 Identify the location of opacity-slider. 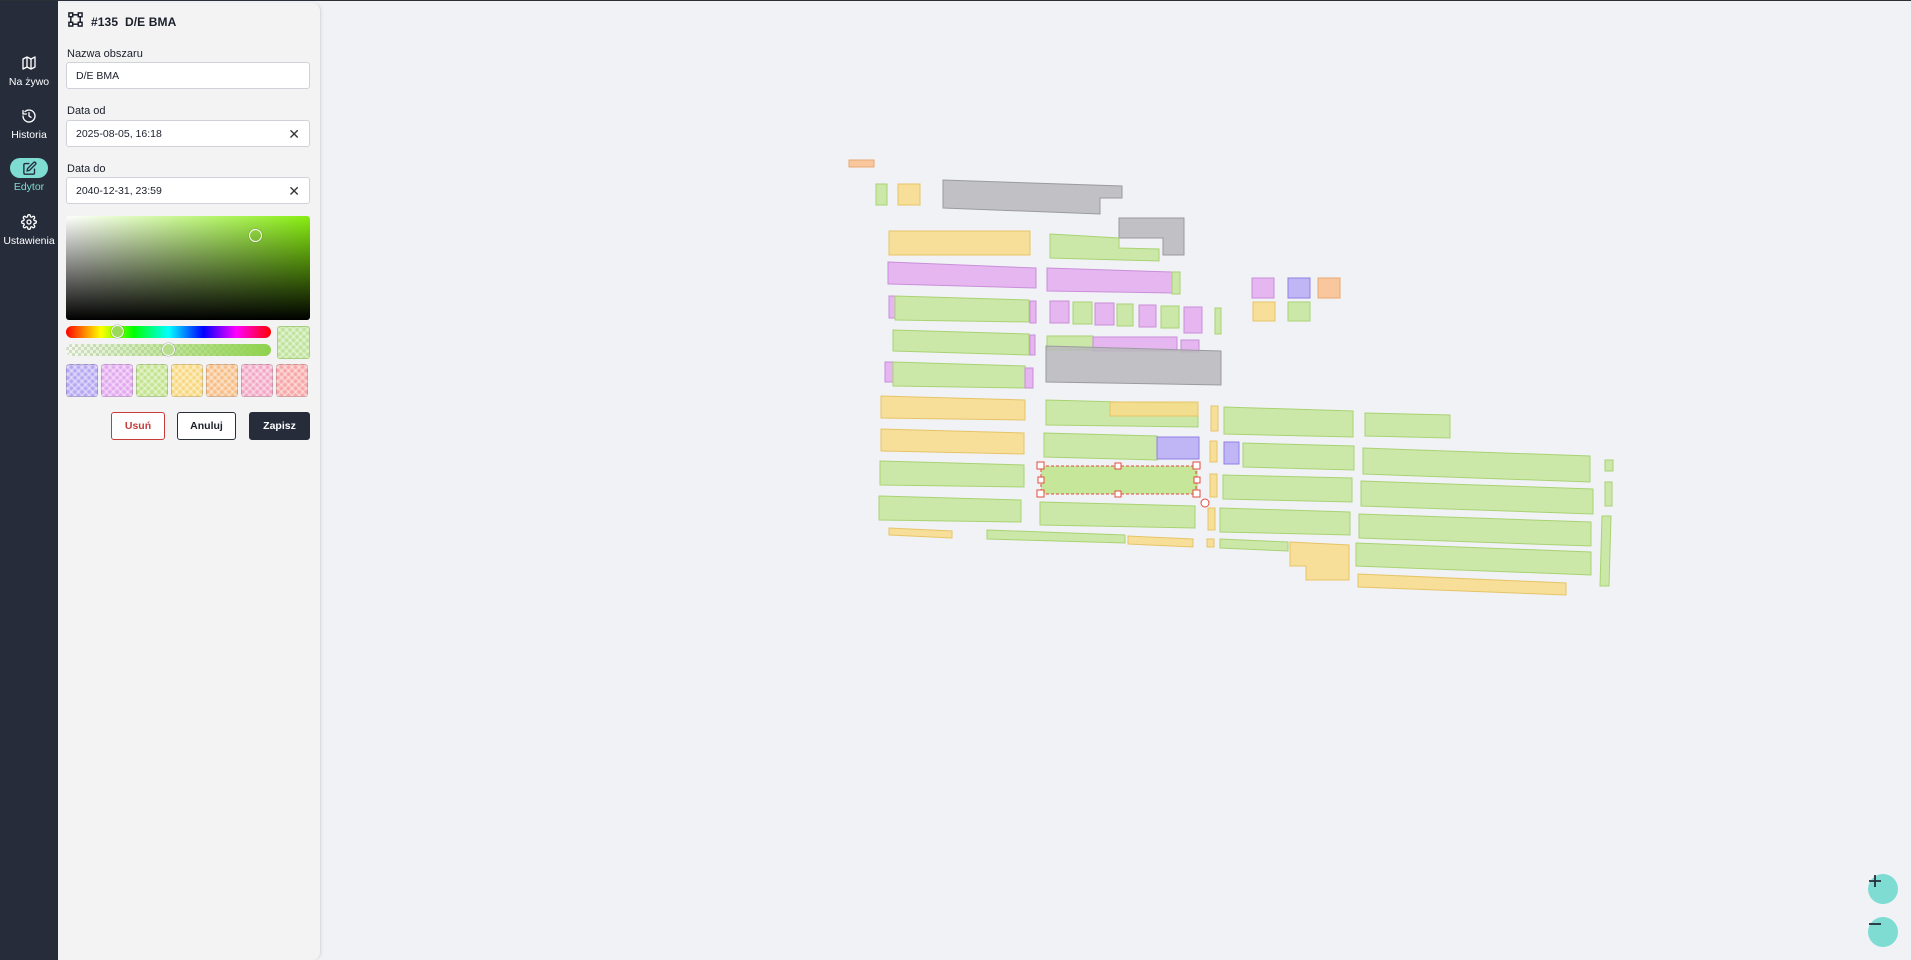
(168, 349).